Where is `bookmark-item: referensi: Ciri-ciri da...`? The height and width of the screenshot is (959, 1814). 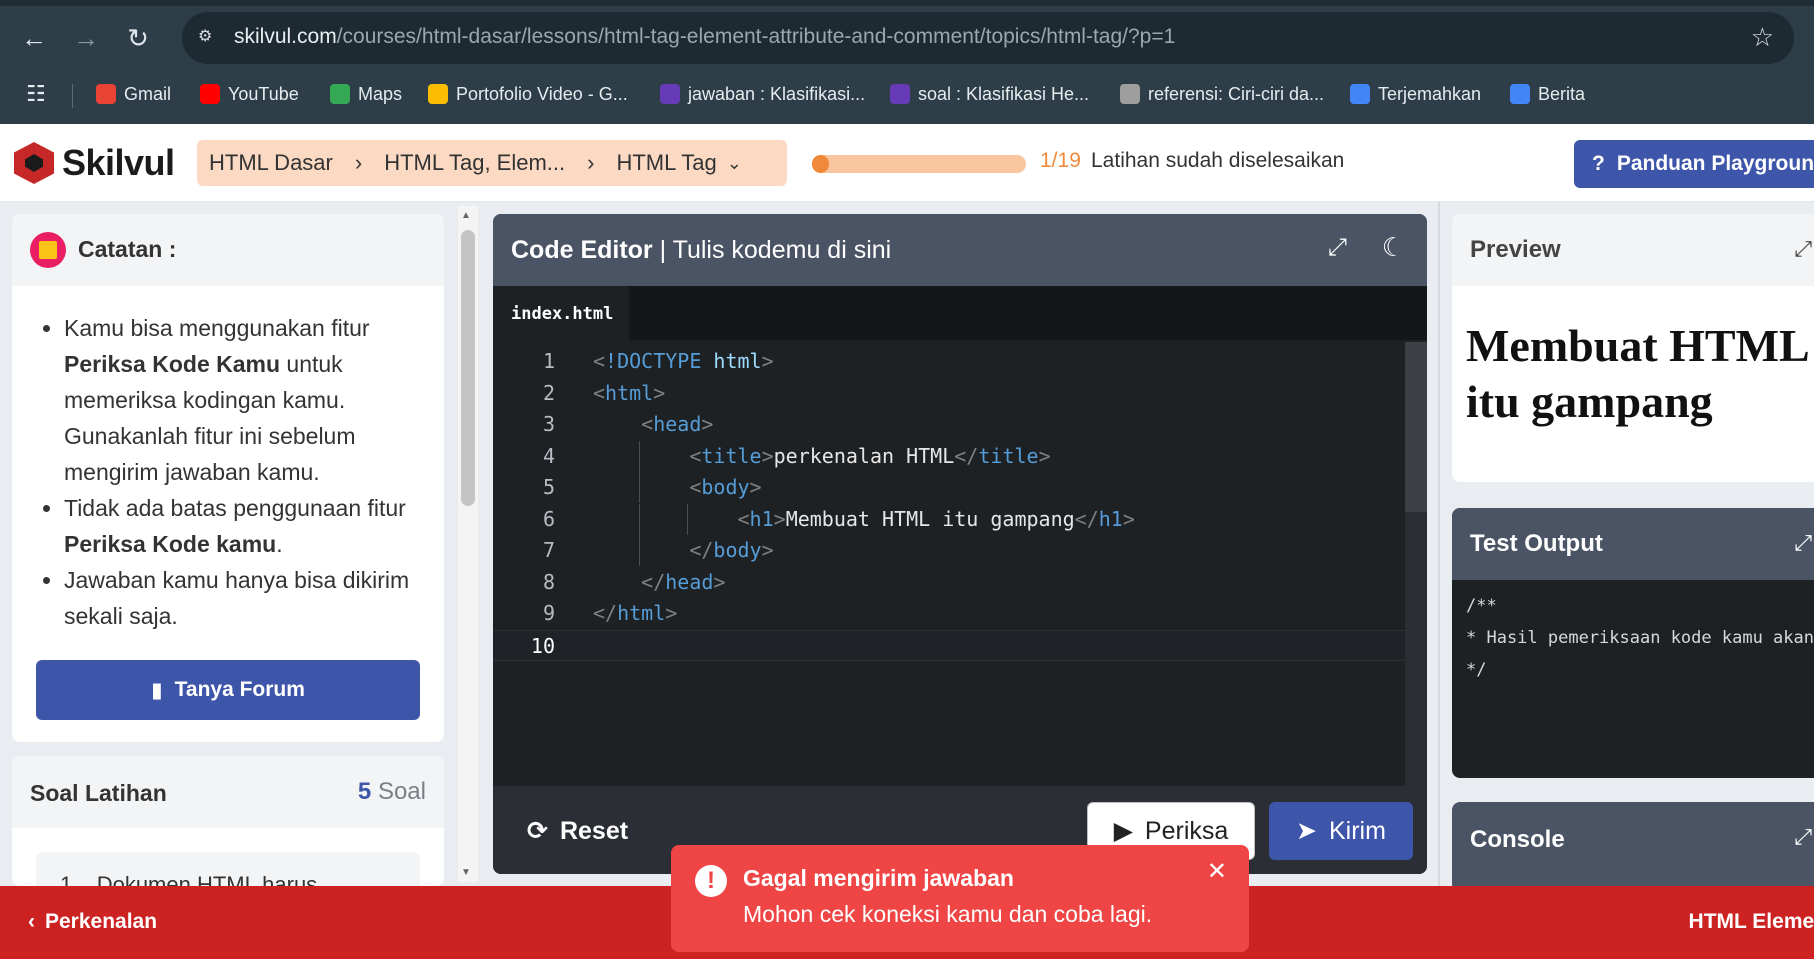 bookmark-item: referensi: Ciri-ciri da... is located at coordinates (1222, 94).